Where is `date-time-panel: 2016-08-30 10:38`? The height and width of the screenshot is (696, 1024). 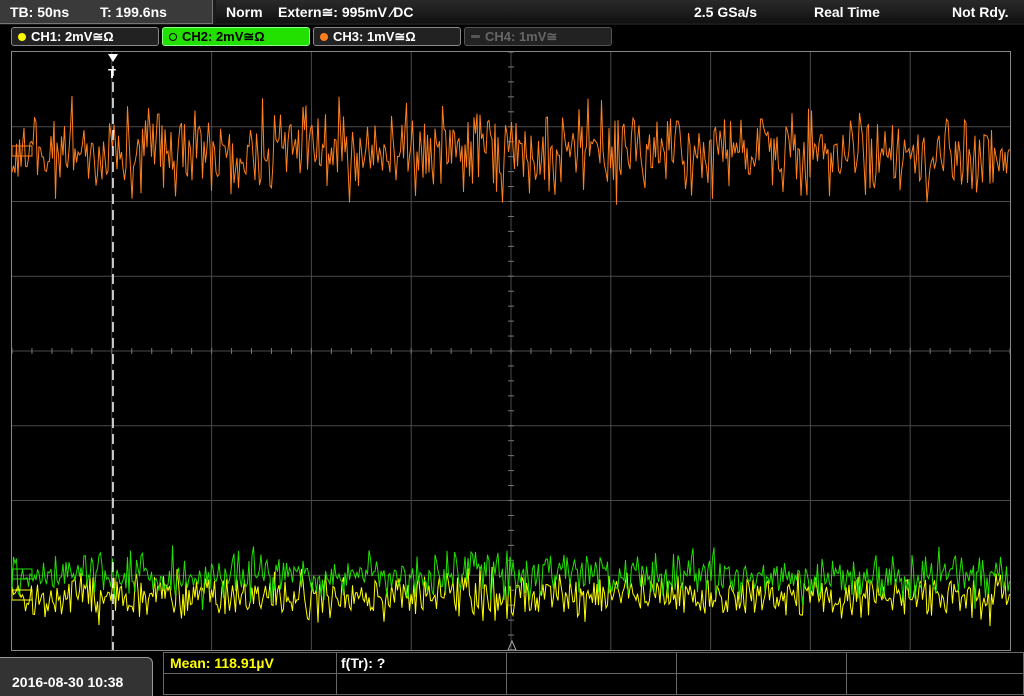
date-time-panel: 2016-08-30 10:38 is located at coordinates (76, 676).